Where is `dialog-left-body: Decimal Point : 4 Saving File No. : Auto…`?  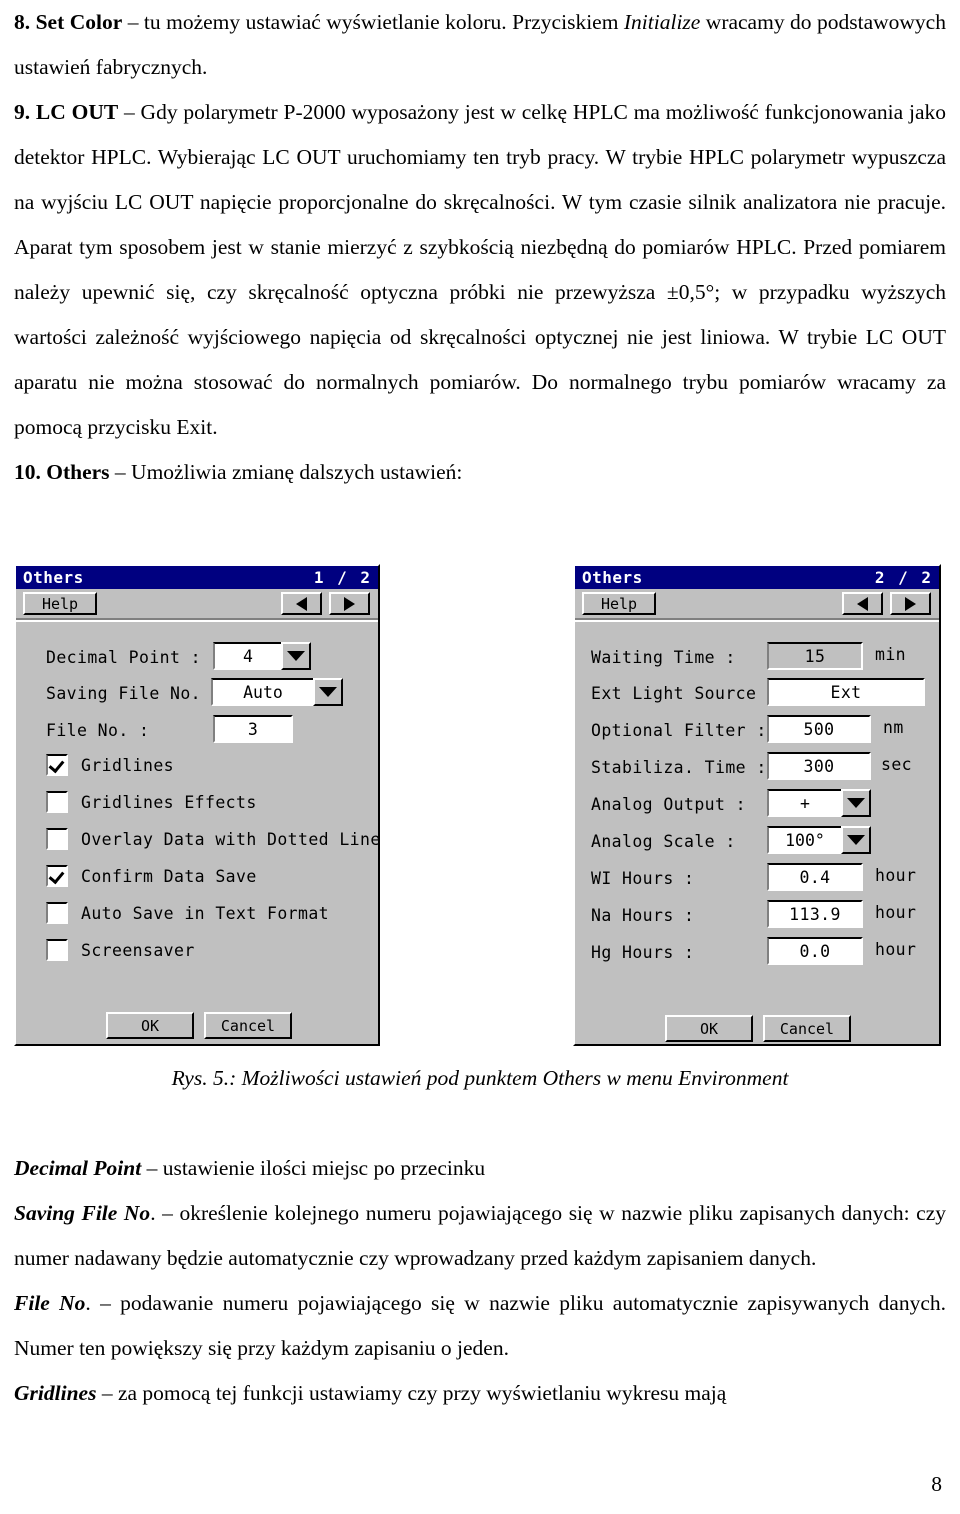 dialog-left-body: Decimal Point : 4 Saving File No. : Auto… is located at coordinates (198, 859).